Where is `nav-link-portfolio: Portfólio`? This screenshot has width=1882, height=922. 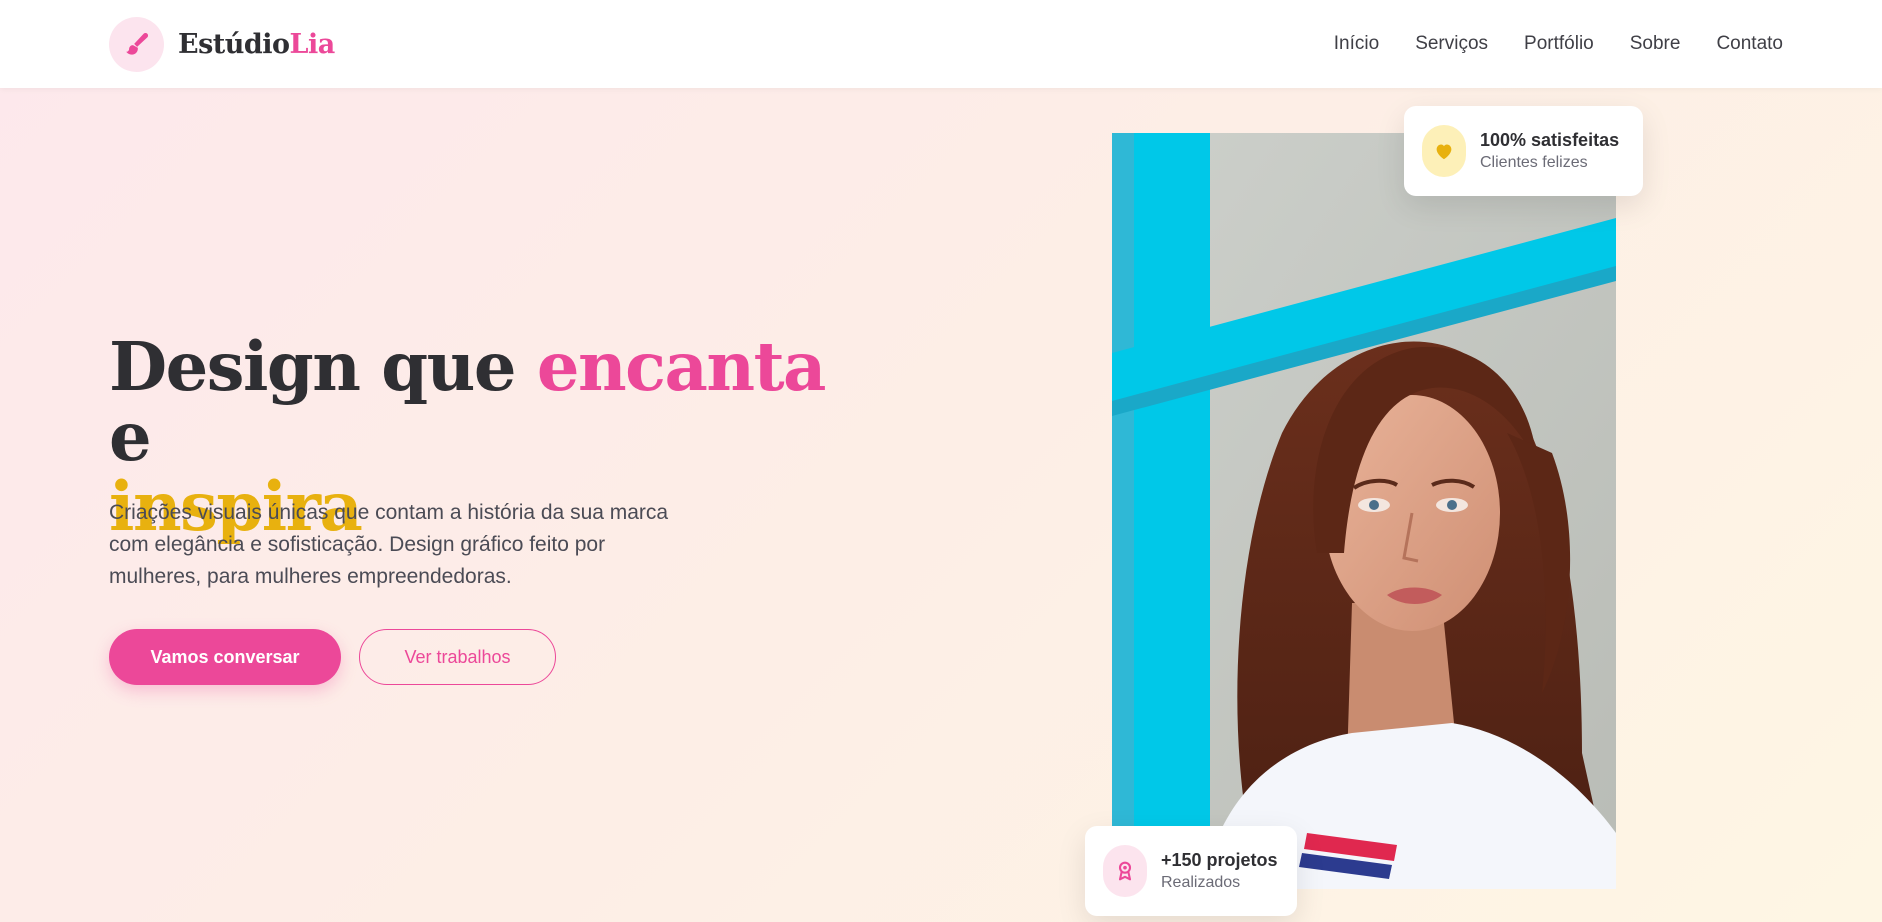 nav-link-portfolio: Portfólio is located at coordinates (1559, 44).